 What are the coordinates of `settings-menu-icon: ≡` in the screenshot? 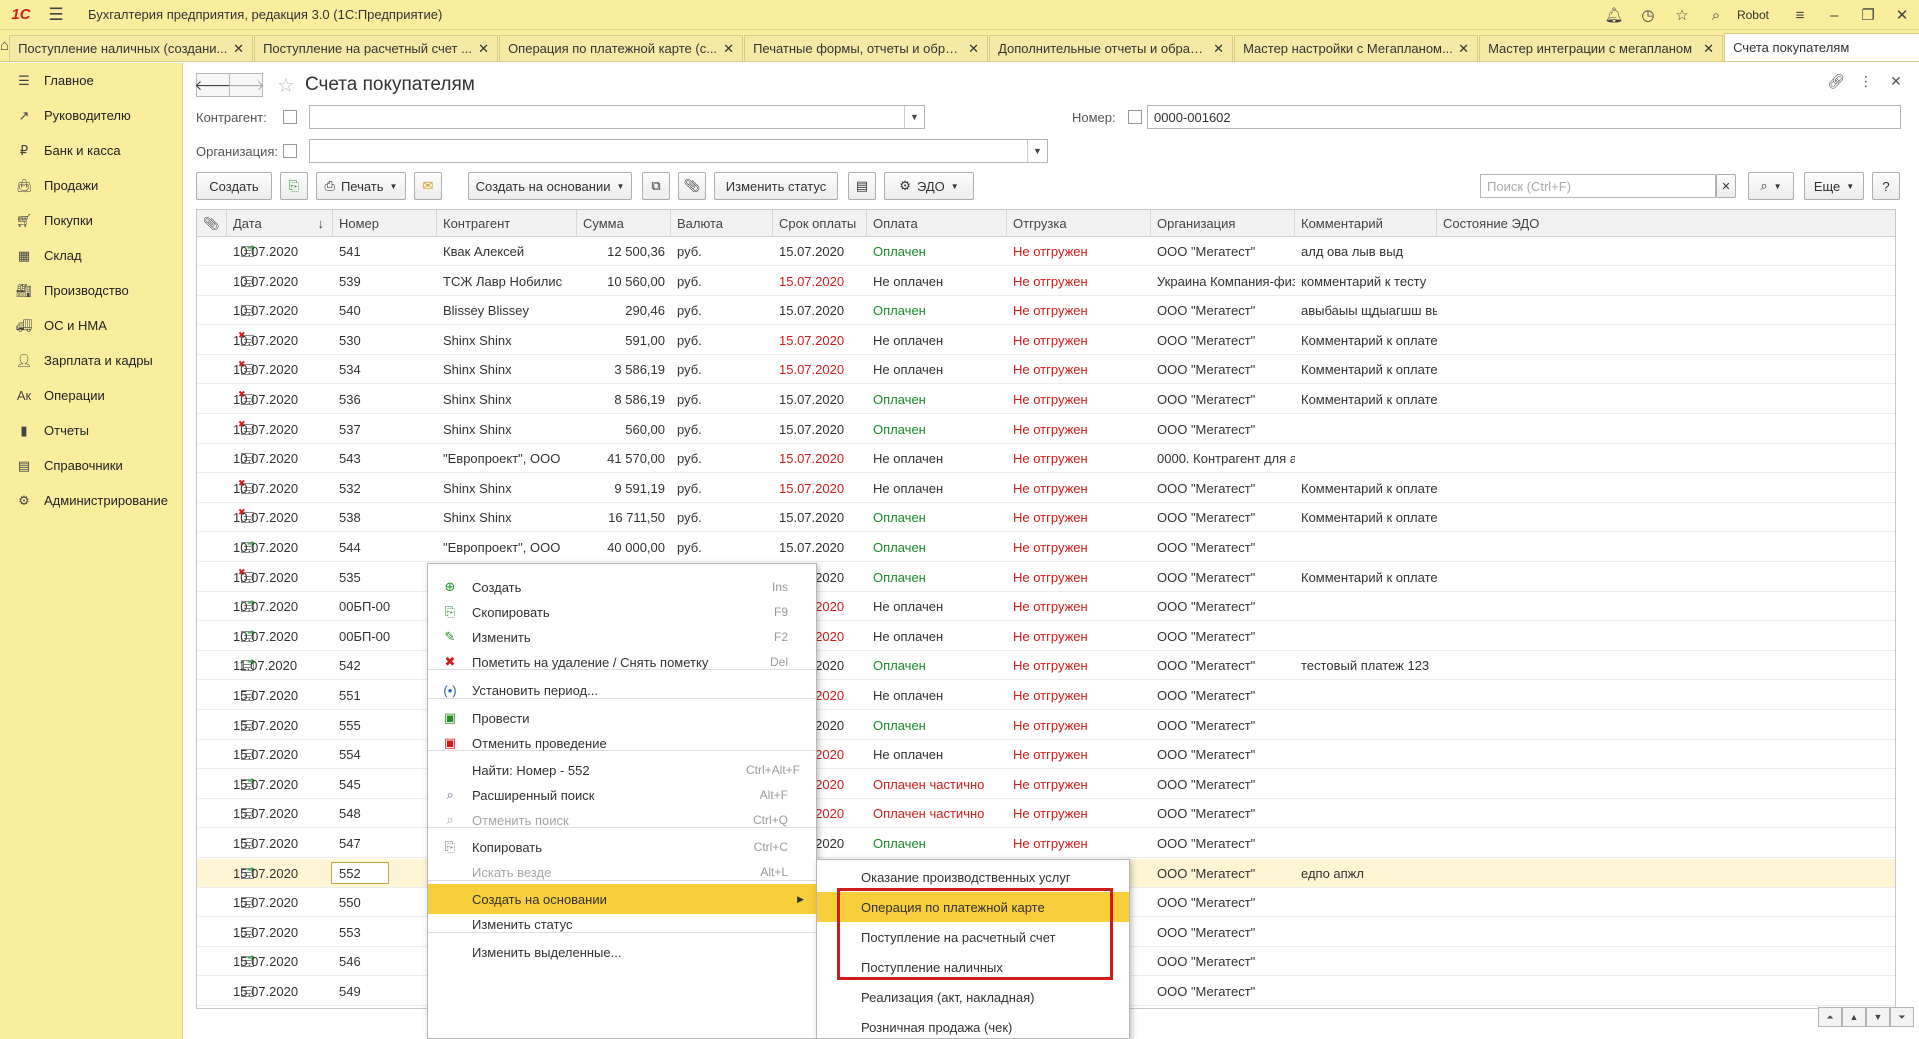 It's located at (1800, 15).